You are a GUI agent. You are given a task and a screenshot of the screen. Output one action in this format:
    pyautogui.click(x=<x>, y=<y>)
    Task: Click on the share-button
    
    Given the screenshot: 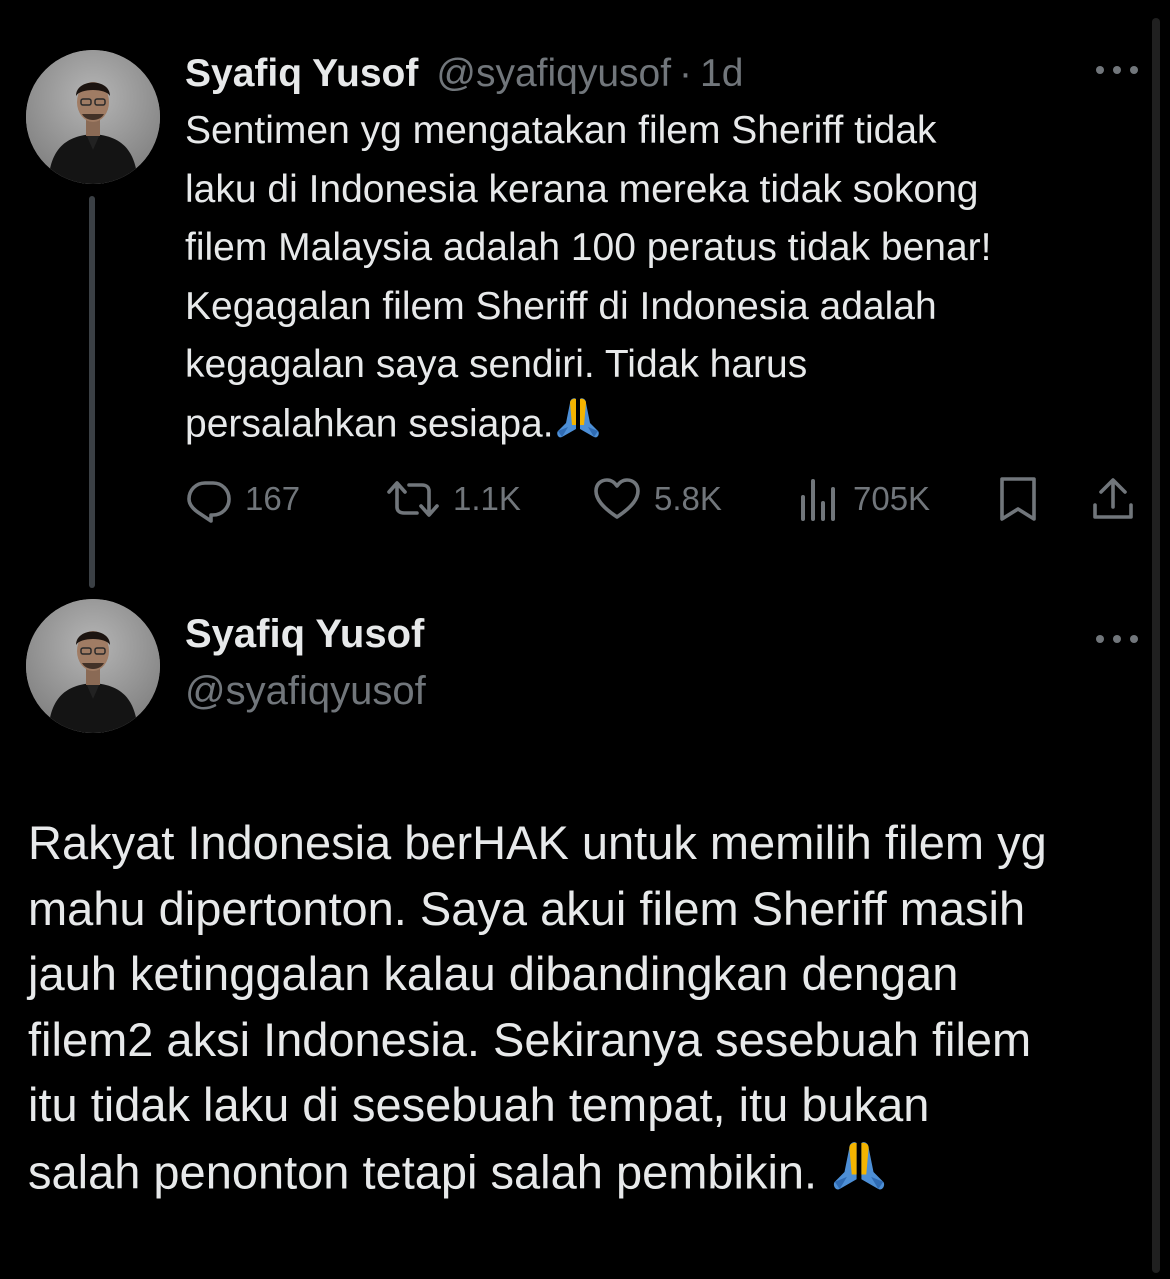 What is the action you would take?
    pyautogui.click(x=1113, y=499)
    